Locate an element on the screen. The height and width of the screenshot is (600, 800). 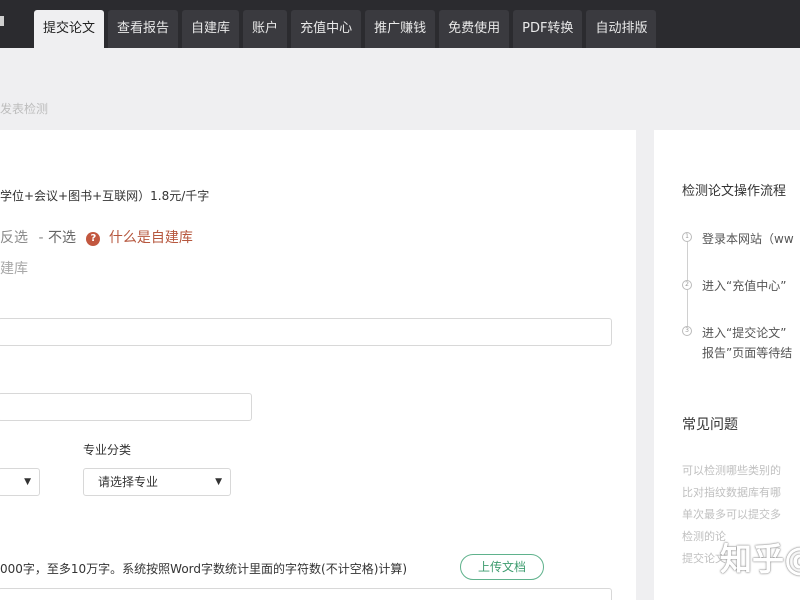
major-category-label: 专业分类 is located at coordinates (107, 450).